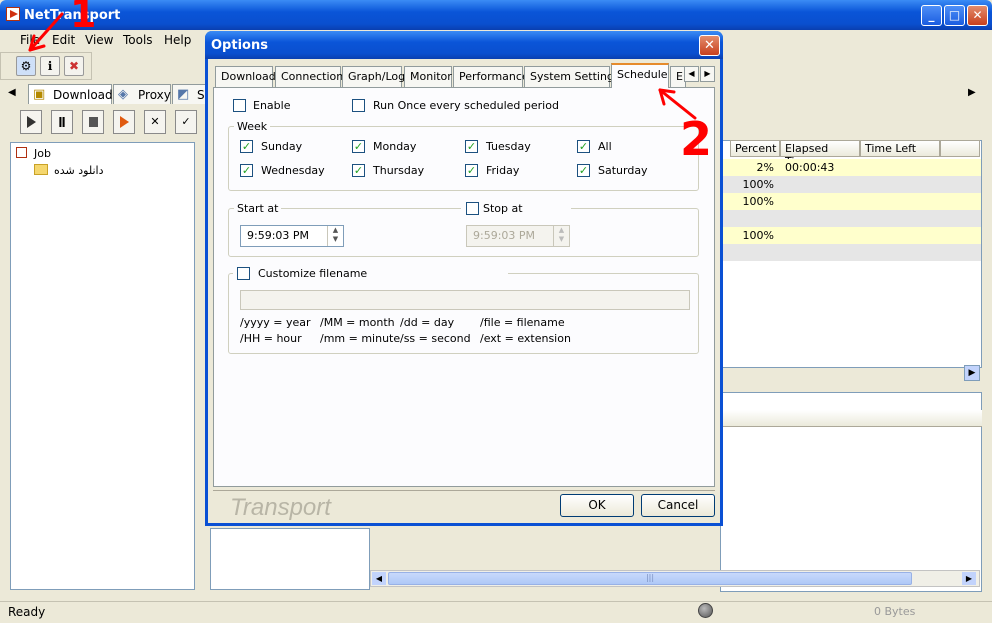 Image resolution: width=992 pixels, height=623 pixels. What do you see at coordinates (640, 75) in the screenshot?
I see `tab-schedule: Schedule` at bounding box center [640, 75].